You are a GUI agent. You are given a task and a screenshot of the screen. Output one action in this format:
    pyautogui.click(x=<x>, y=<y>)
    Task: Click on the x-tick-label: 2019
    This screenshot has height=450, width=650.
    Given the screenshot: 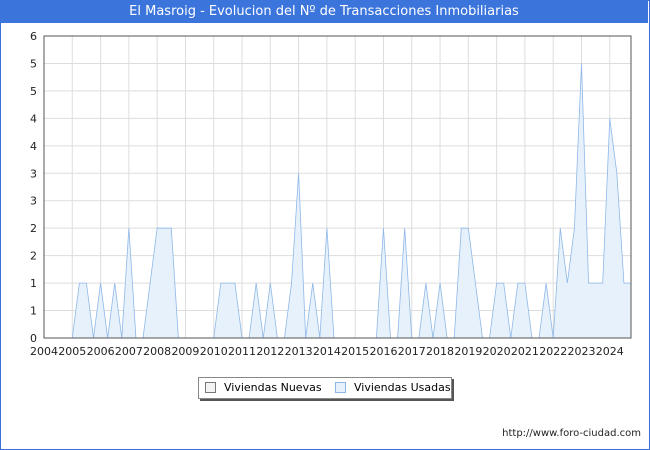 What is the action you would take?
    pyautogui.click(x=468, y=351)
    